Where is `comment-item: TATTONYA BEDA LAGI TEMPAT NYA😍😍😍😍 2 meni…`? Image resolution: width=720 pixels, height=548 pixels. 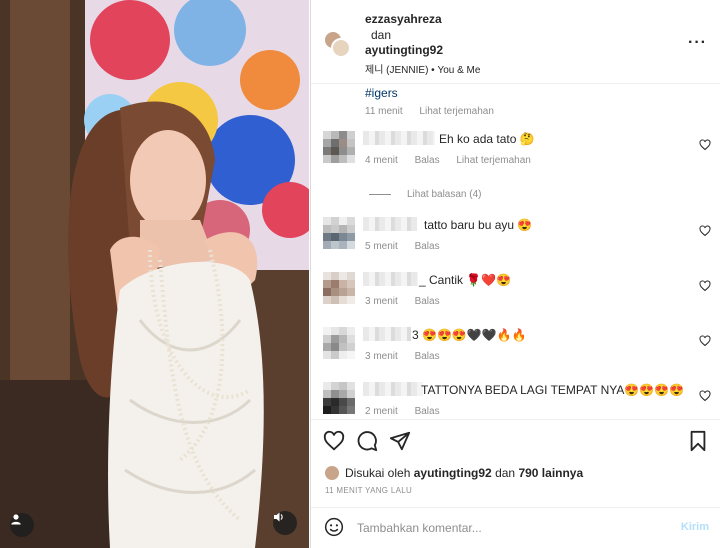 comment-item: TATTONYA BEDA LAGI TEMPAT NYA😍😍😍😍 2 meni… is located at coordinates (515, 400).